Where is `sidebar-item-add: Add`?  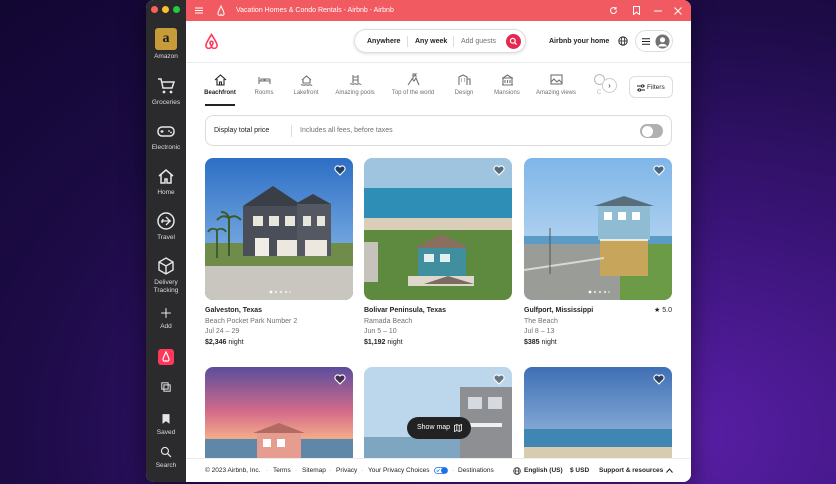
sidebar-item-add: Add is located at coordinates (166, 318).